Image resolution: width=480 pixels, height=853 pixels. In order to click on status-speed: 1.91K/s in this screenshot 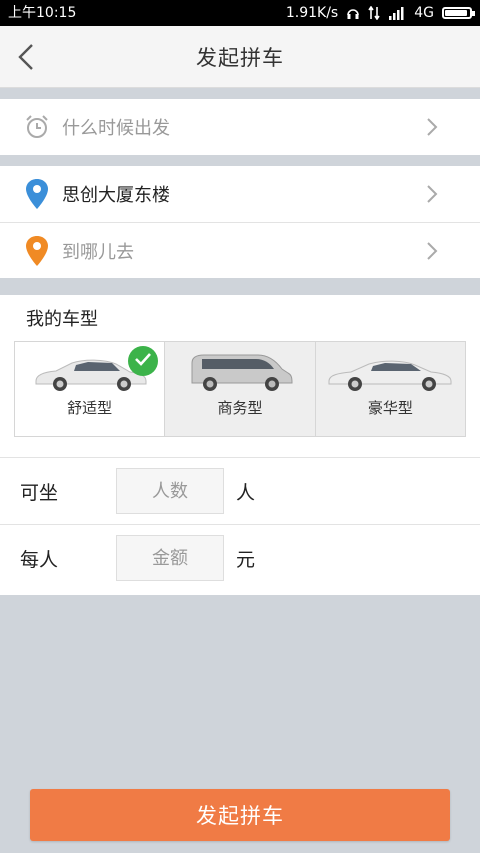, I will do `click(312, 13)`.